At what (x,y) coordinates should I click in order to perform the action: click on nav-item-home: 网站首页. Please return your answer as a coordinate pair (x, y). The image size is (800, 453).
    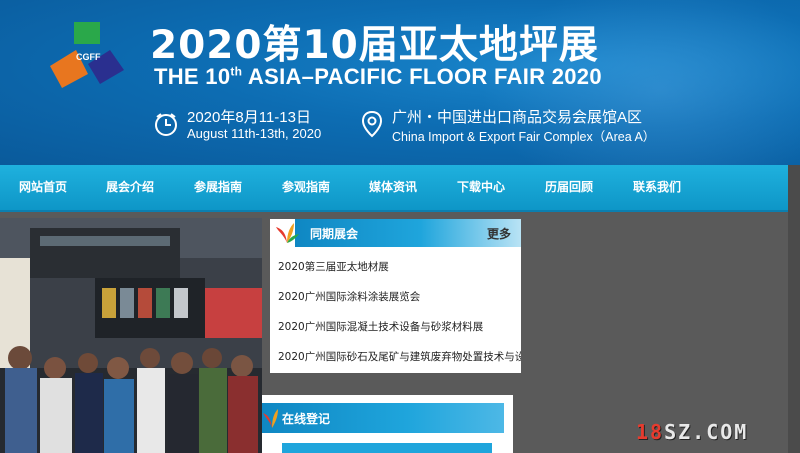
    Looking at the image, I should click on (43, 187).